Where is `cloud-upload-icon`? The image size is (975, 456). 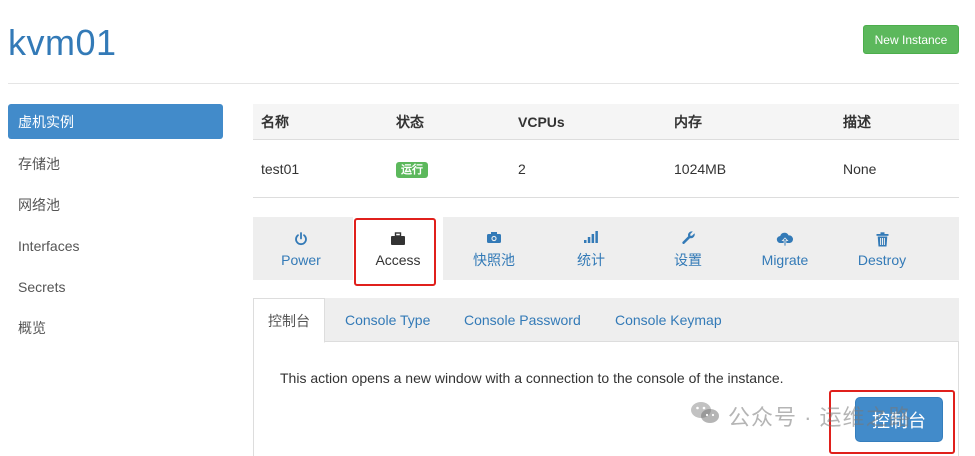
cloud-upload-icon is located at coordinates (785, 239).